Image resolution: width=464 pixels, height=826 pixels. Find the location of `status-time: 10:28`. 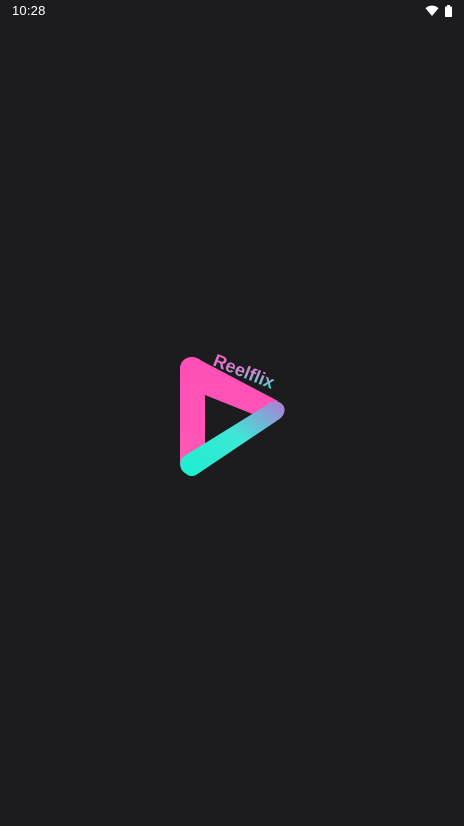

status-time: 10:28 is located at coordinates (29, 10).